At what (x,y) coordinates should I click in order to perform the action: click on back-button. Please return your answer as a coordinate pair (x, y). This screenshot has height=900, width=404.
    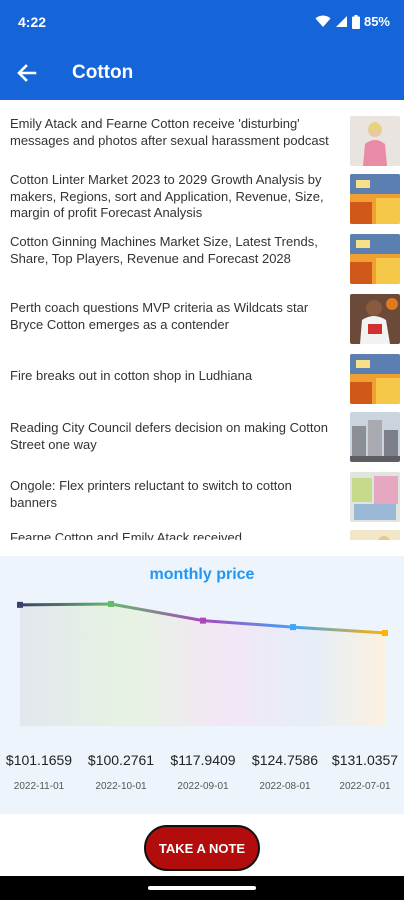
    Looking at the image, I should click on (27, 73).